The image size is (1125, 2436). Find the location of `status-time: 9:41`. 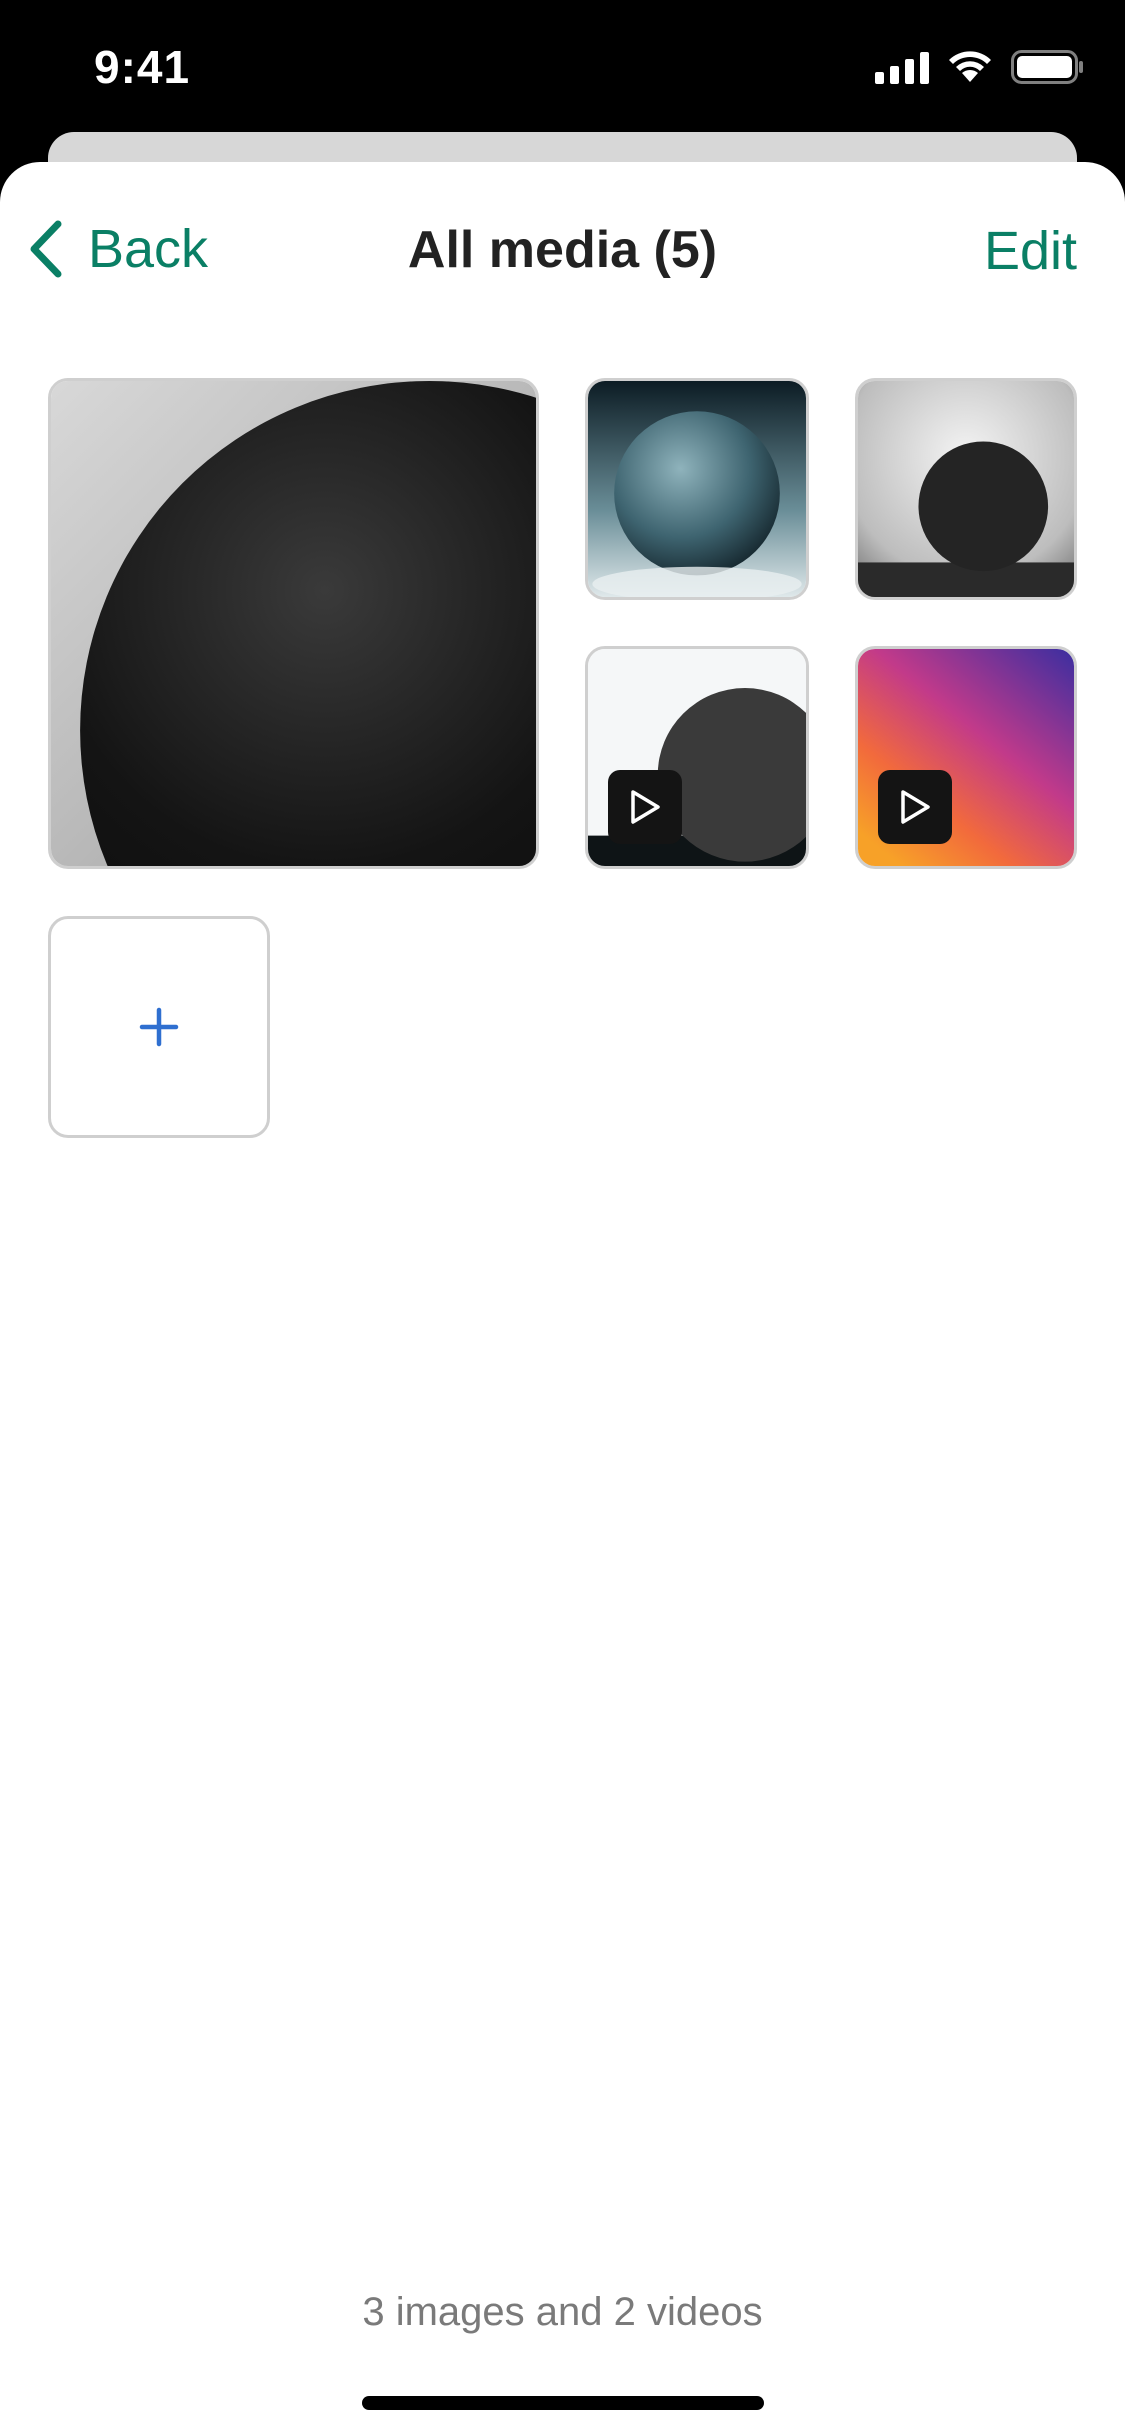

status-time: 9:41 is located at coordinates (142, 67).